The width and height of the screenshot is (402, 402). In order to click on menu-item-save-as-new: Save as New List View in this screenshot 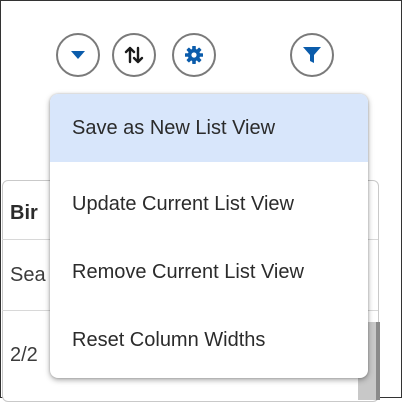, I will do `click(209, 128)`.